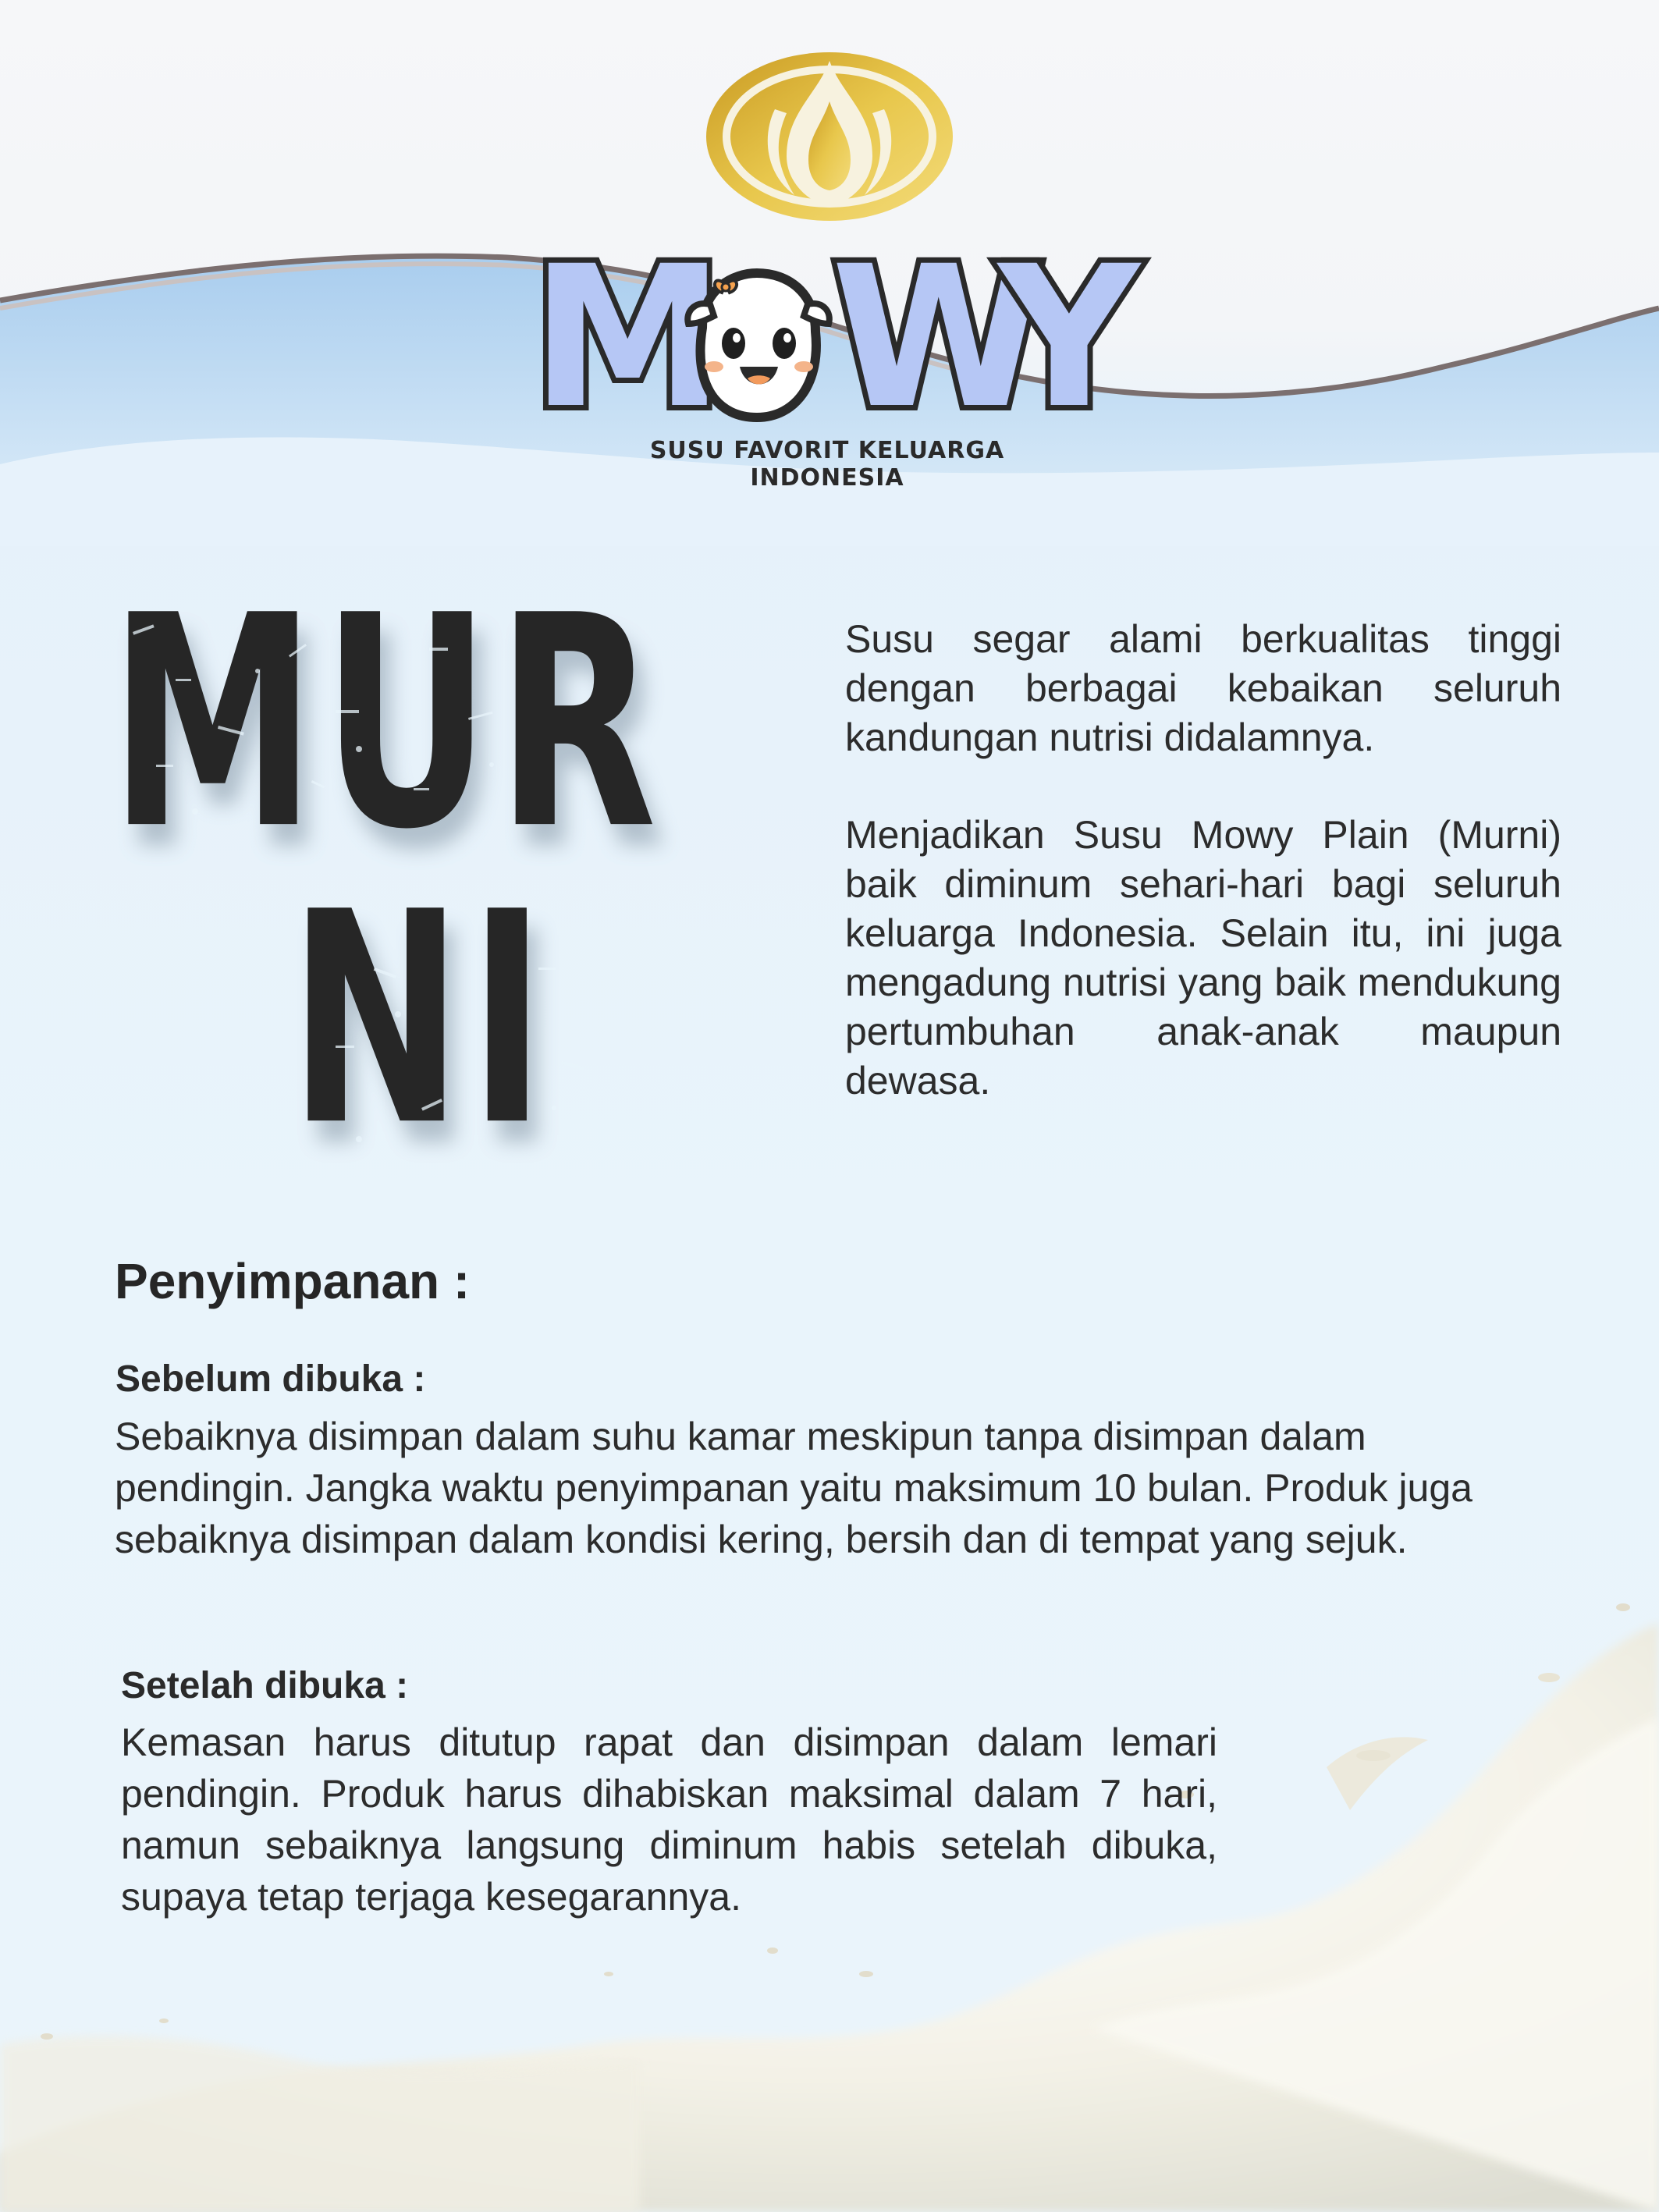 The width and height of the screenshot is (1659, 2212). What do you see at coordinates (939, 337) in the screenshot?
I see `brand-letter-w: W` at bounding box center [939, 337].